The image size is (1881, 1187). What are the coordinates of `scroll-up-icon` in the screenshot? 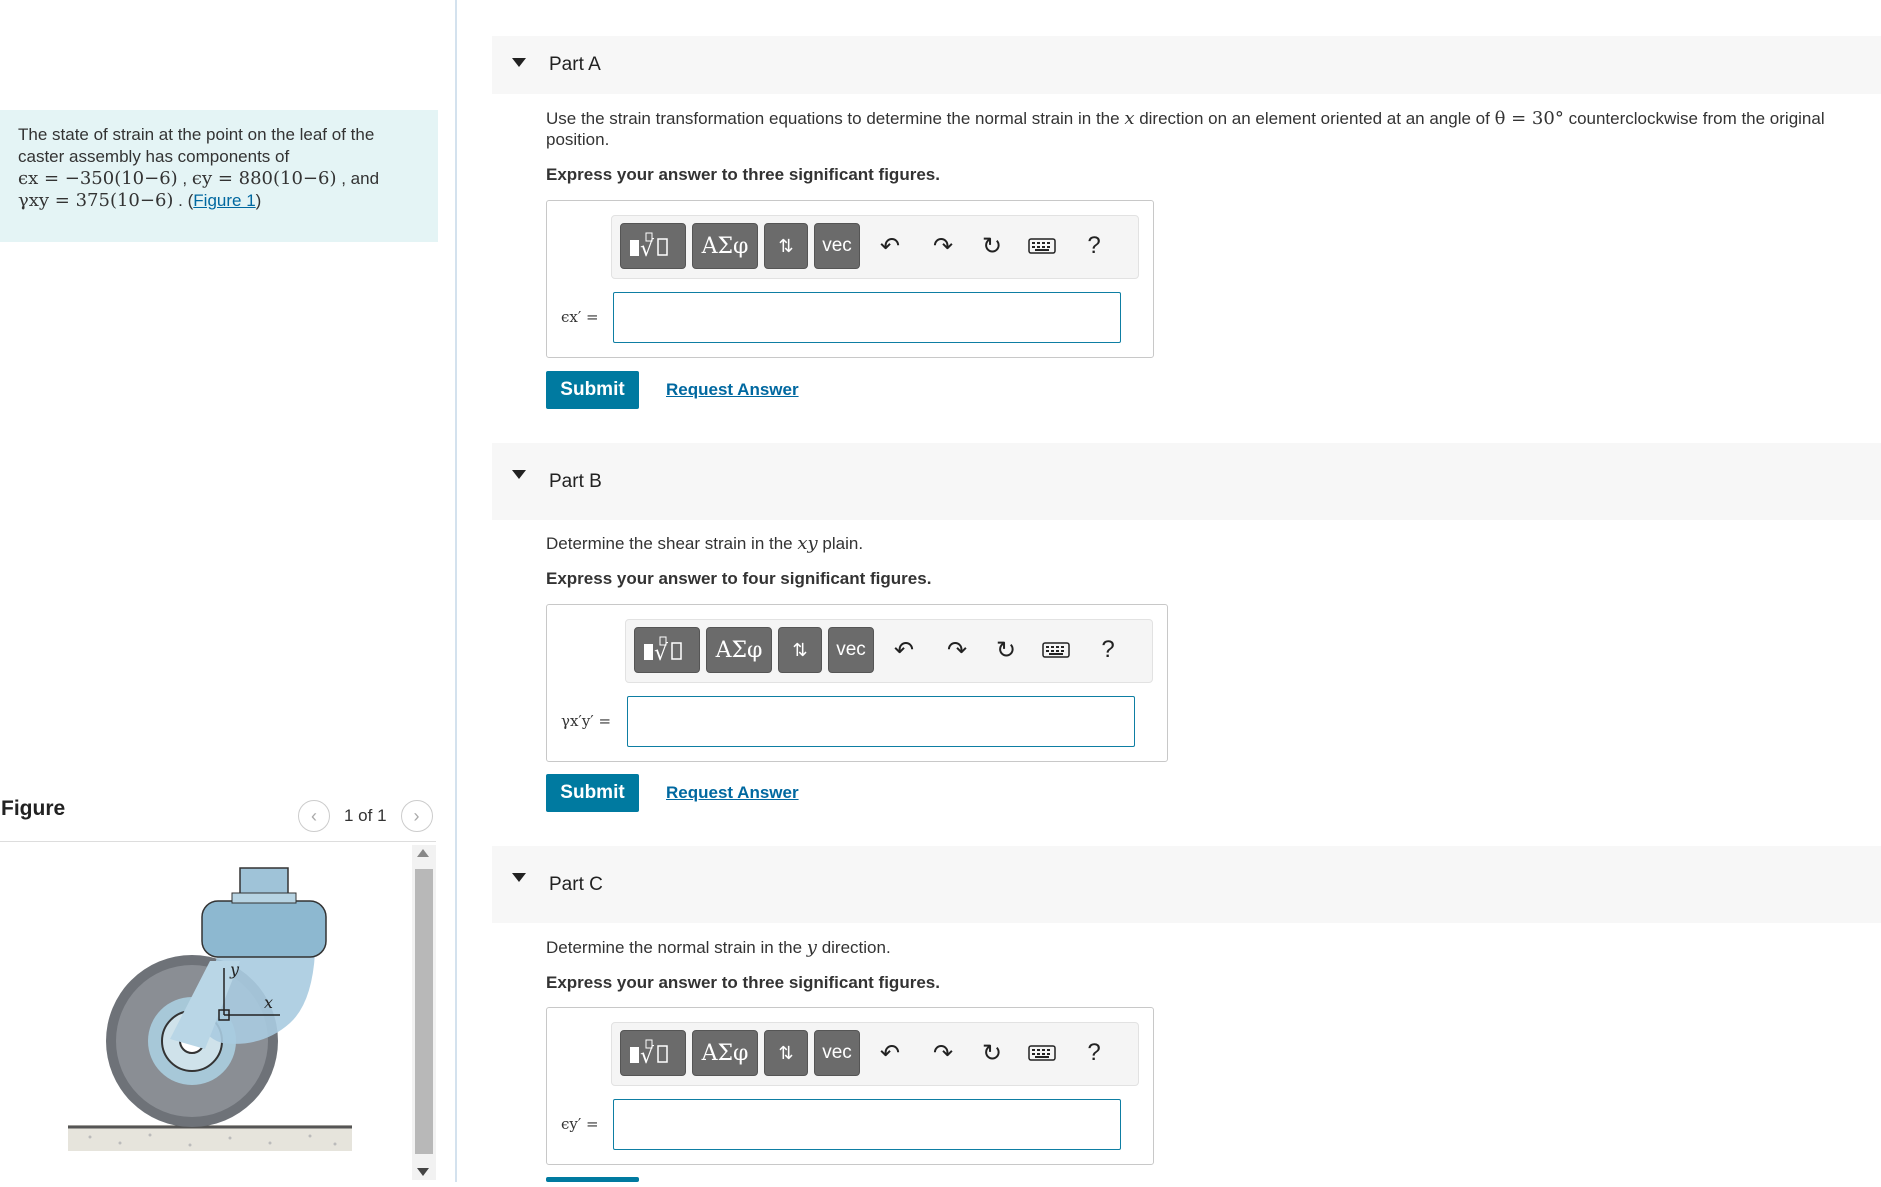 It's located at (423, 853).